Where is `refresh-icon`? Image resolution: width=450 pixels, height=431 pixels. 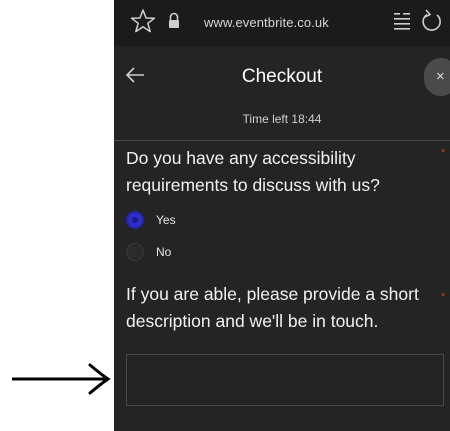 refresh-icon is located at coordinates (432, 21).